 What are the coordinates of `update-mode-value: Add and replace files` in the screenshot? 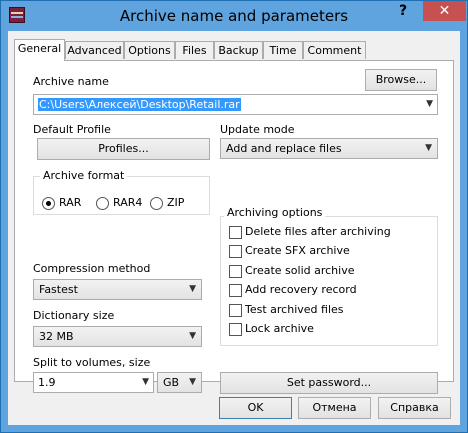 It's located at (284, 148).